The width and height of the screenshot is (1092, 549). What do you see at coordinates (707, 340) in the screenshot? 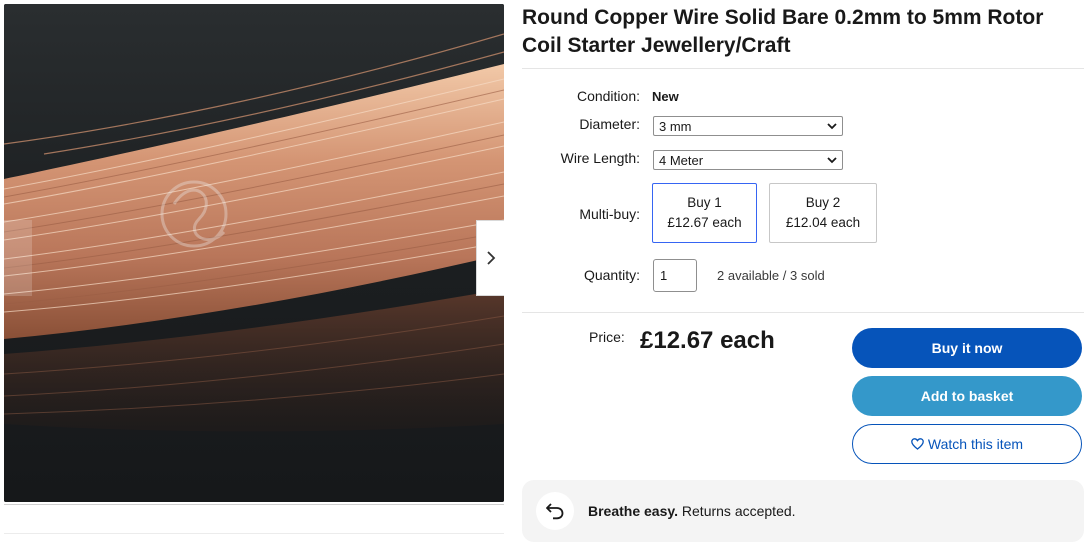
I see `price-value: £12.67 each` at bounding box center [707, 340].